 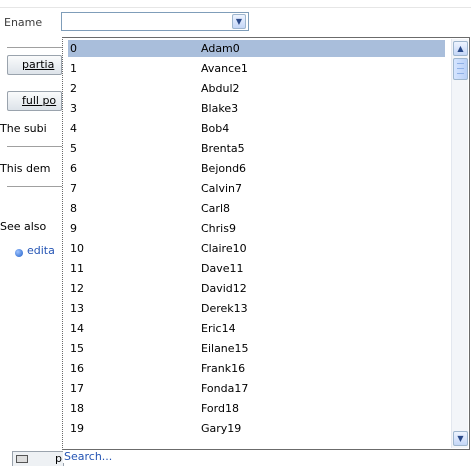 What do you see at coordinates (256, 408) in the screenshot?
I see `list-item: 18 Ford18` at bounding box center [256, 408].